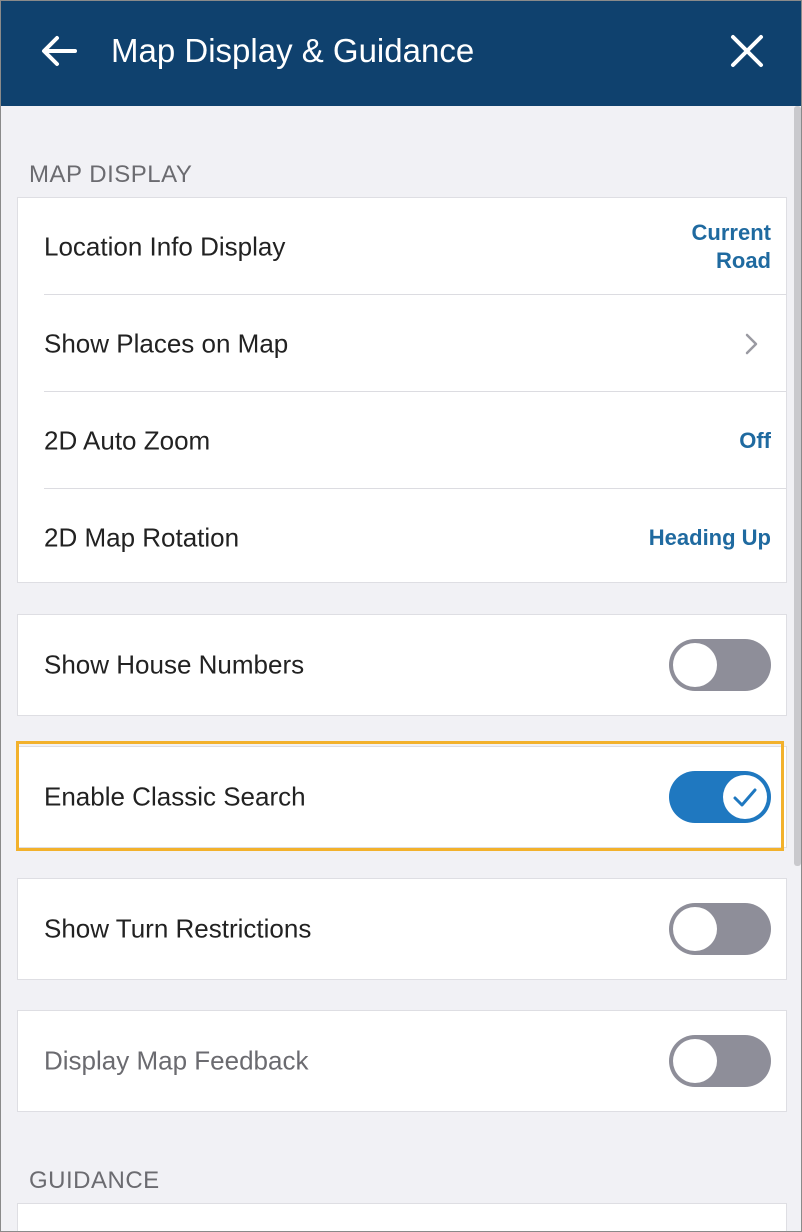 This screenshot has height=1232, width=802. I want to click on toggle-card-display-map-feedback: Display Map Feedback, so click(402, 1061).